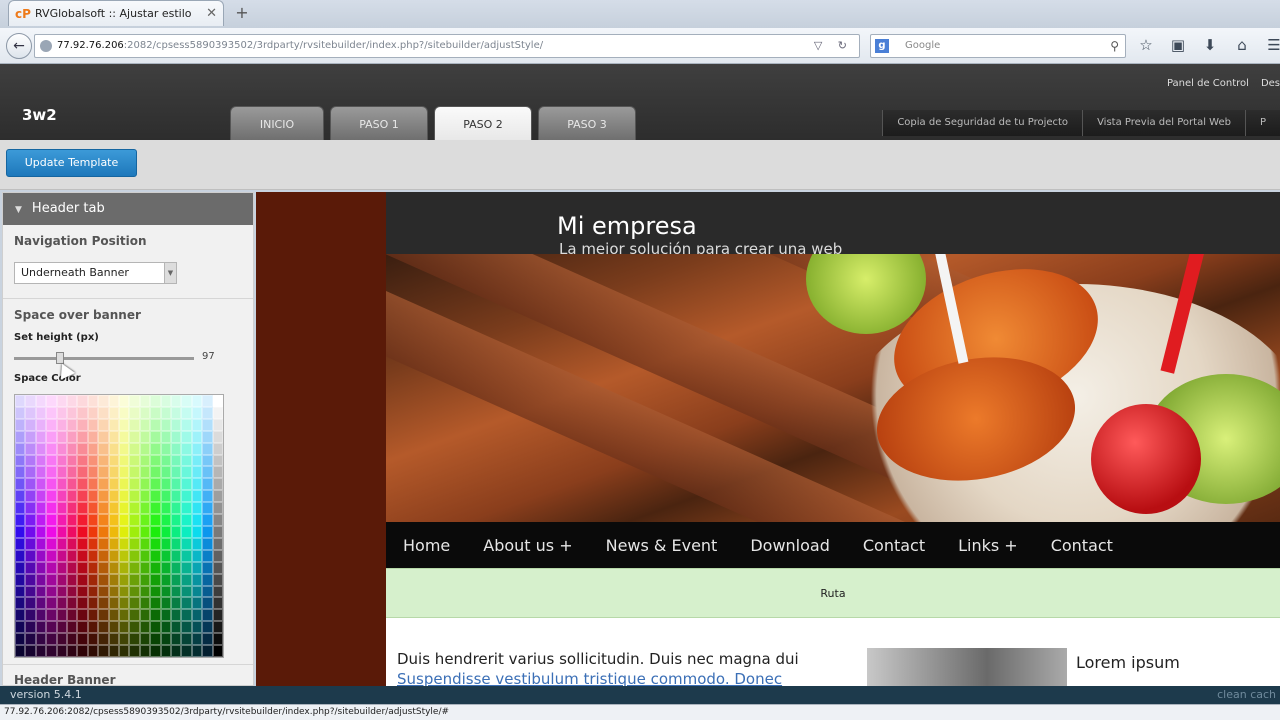 The height and width of the screenshot is (720, 1280). What do you see at coordinates (982, 123) in the screenshot?
I see `backup-project-link: Copia de Seguridad de tu Projecto` at bounding box center [982, 123].